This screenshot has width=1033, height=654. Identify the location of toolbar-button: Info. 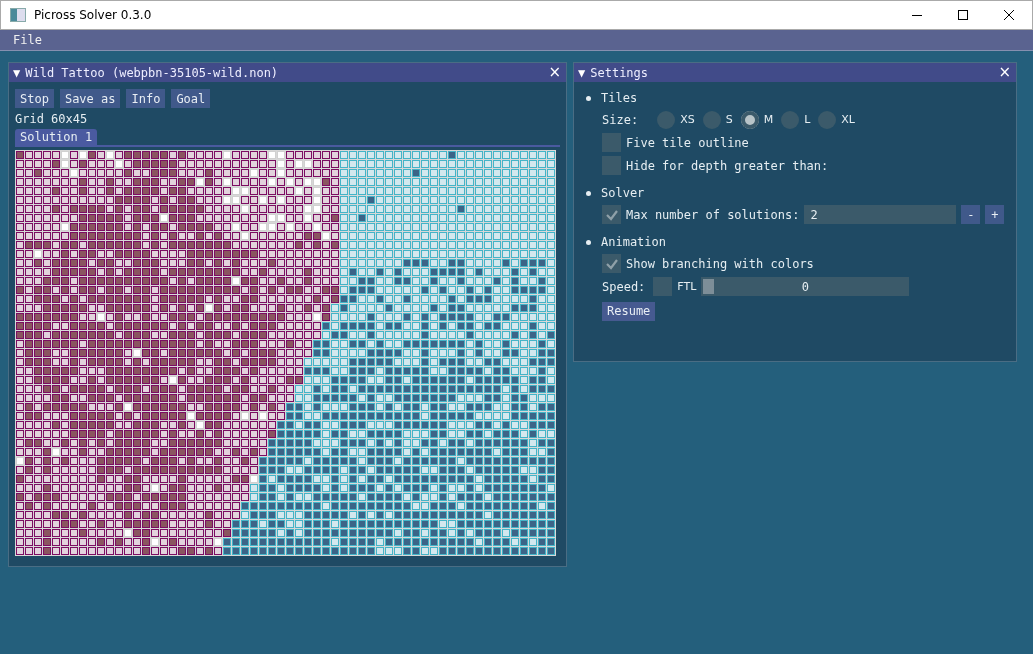
(146, 98).